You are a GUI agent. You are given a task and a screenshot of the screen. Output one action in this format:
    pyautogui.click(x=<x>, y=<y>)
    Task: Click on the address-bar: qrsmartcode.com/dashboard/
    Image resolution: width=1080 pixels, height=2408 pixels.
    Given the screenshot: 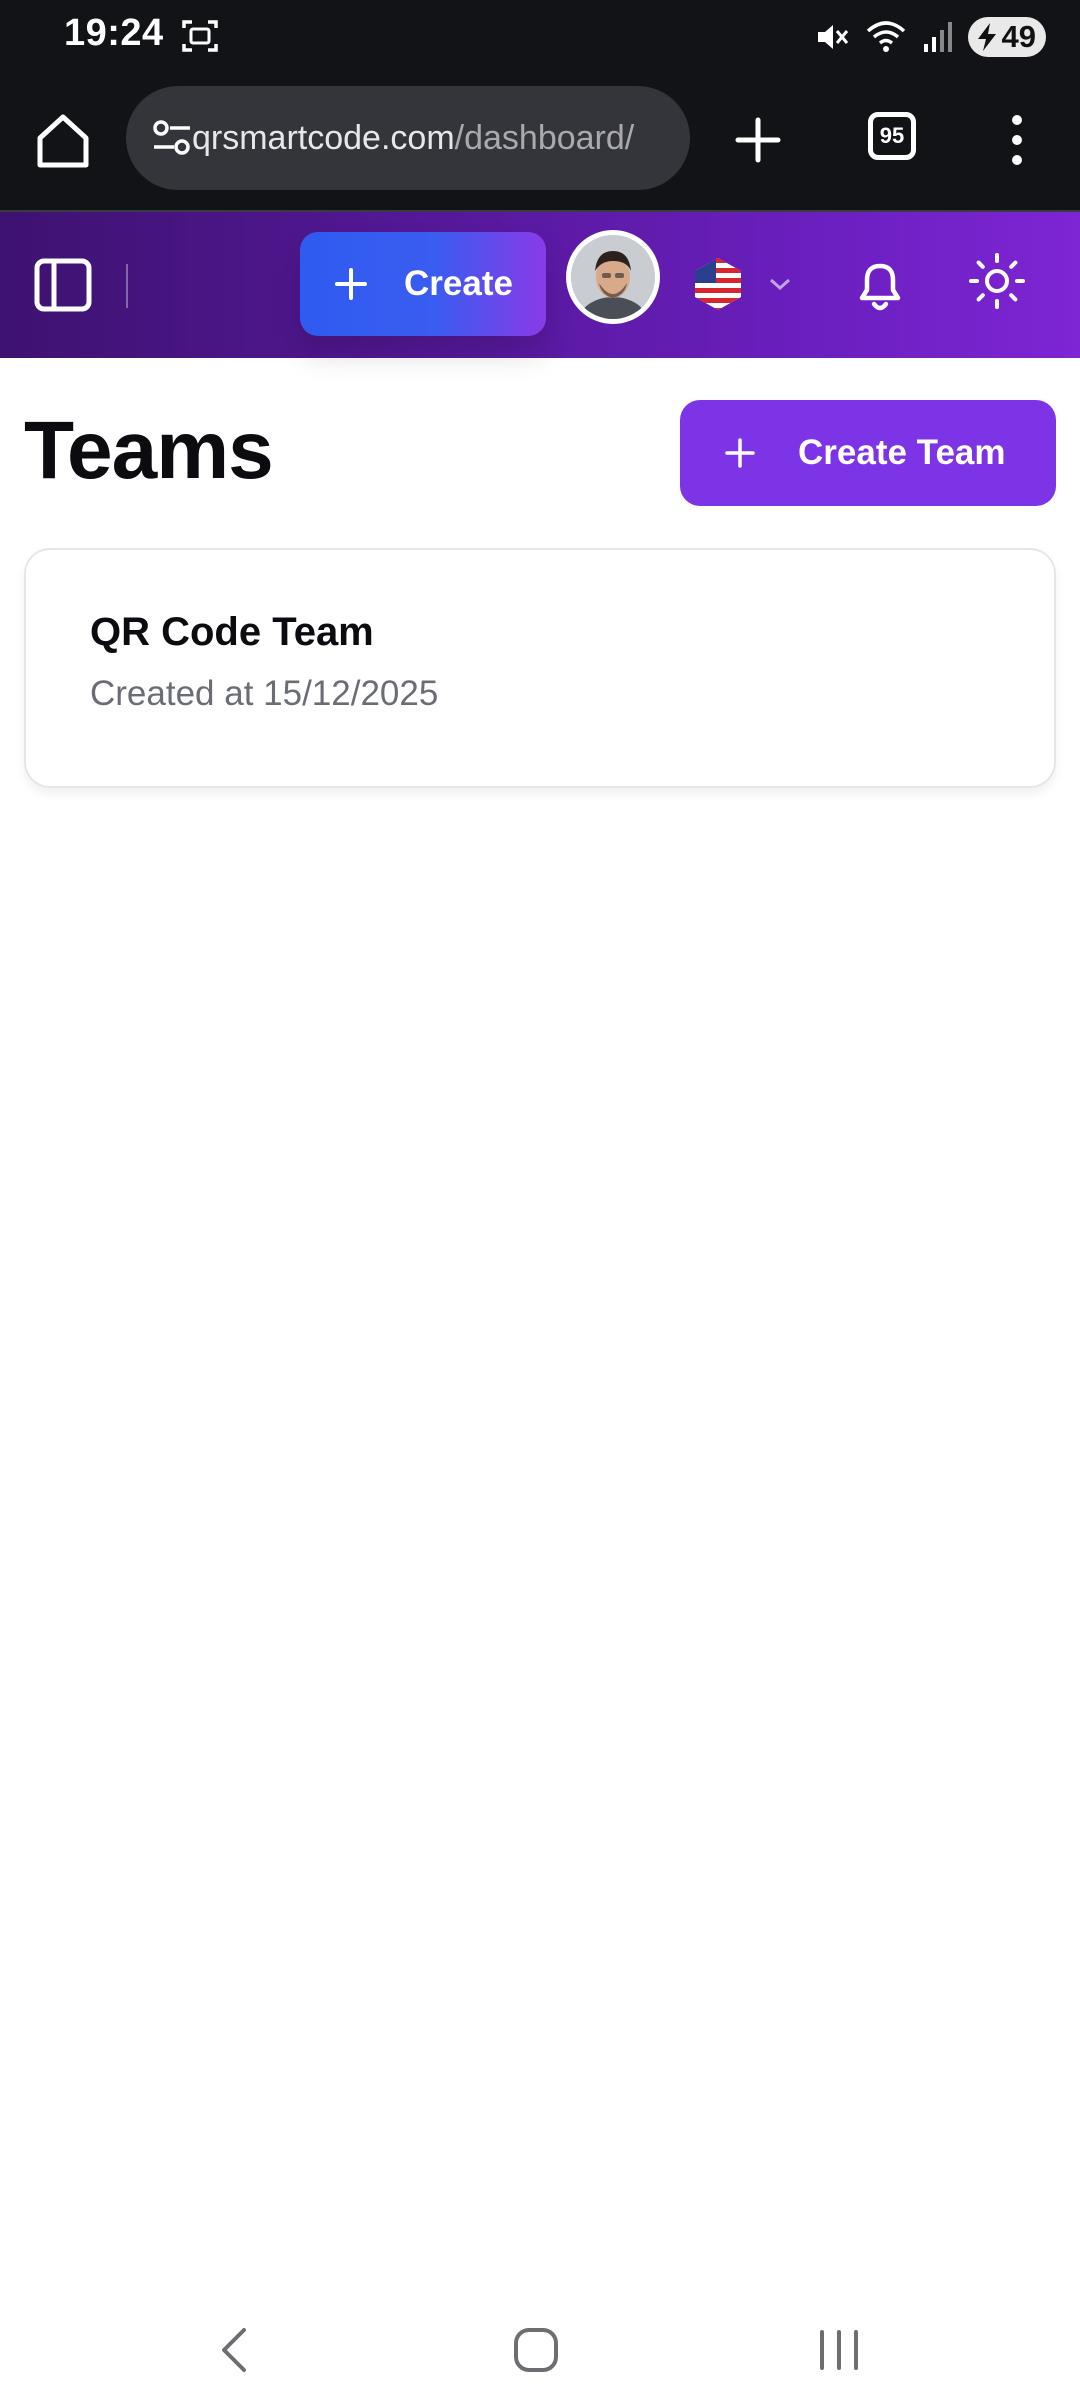 What is the action you would take?
    pyautogui.click(x=408, y=138)
    